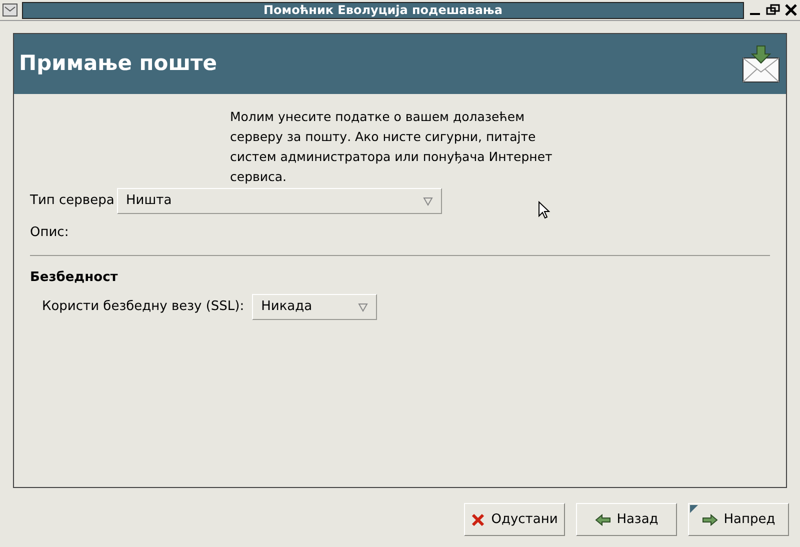  Describe the element at coordinates (791, 10) in the screenshot. I see `close-icon` at that location.